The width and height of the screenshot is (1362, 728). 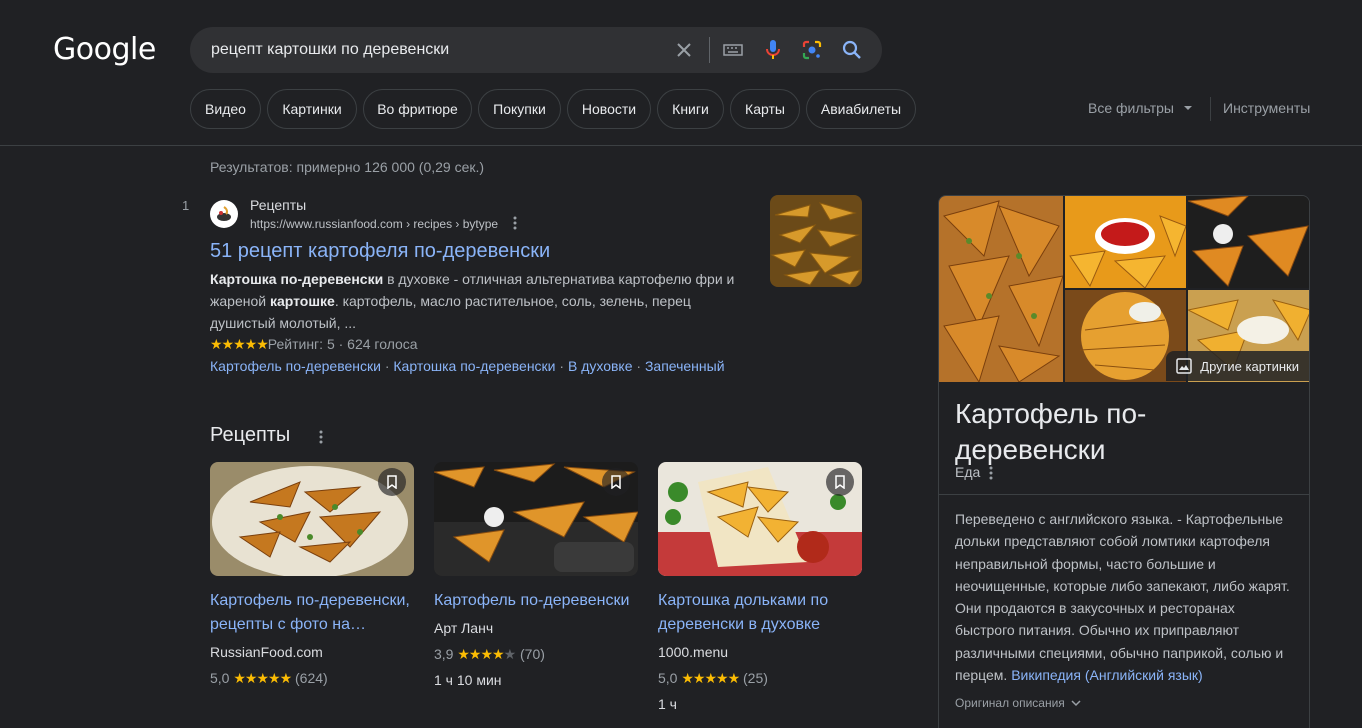 What do you see at coordinates (684, 50) in the screenshot?
I see `clear-icon` at bounding box center [684, 50].